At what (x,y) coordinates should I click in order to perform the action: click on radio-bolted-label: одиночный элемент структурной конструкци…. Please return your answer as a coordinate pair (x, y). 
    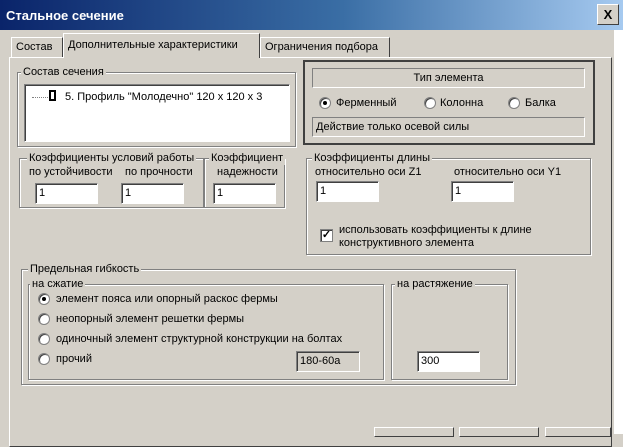
    Looking at the image, I should click on (199, 339).